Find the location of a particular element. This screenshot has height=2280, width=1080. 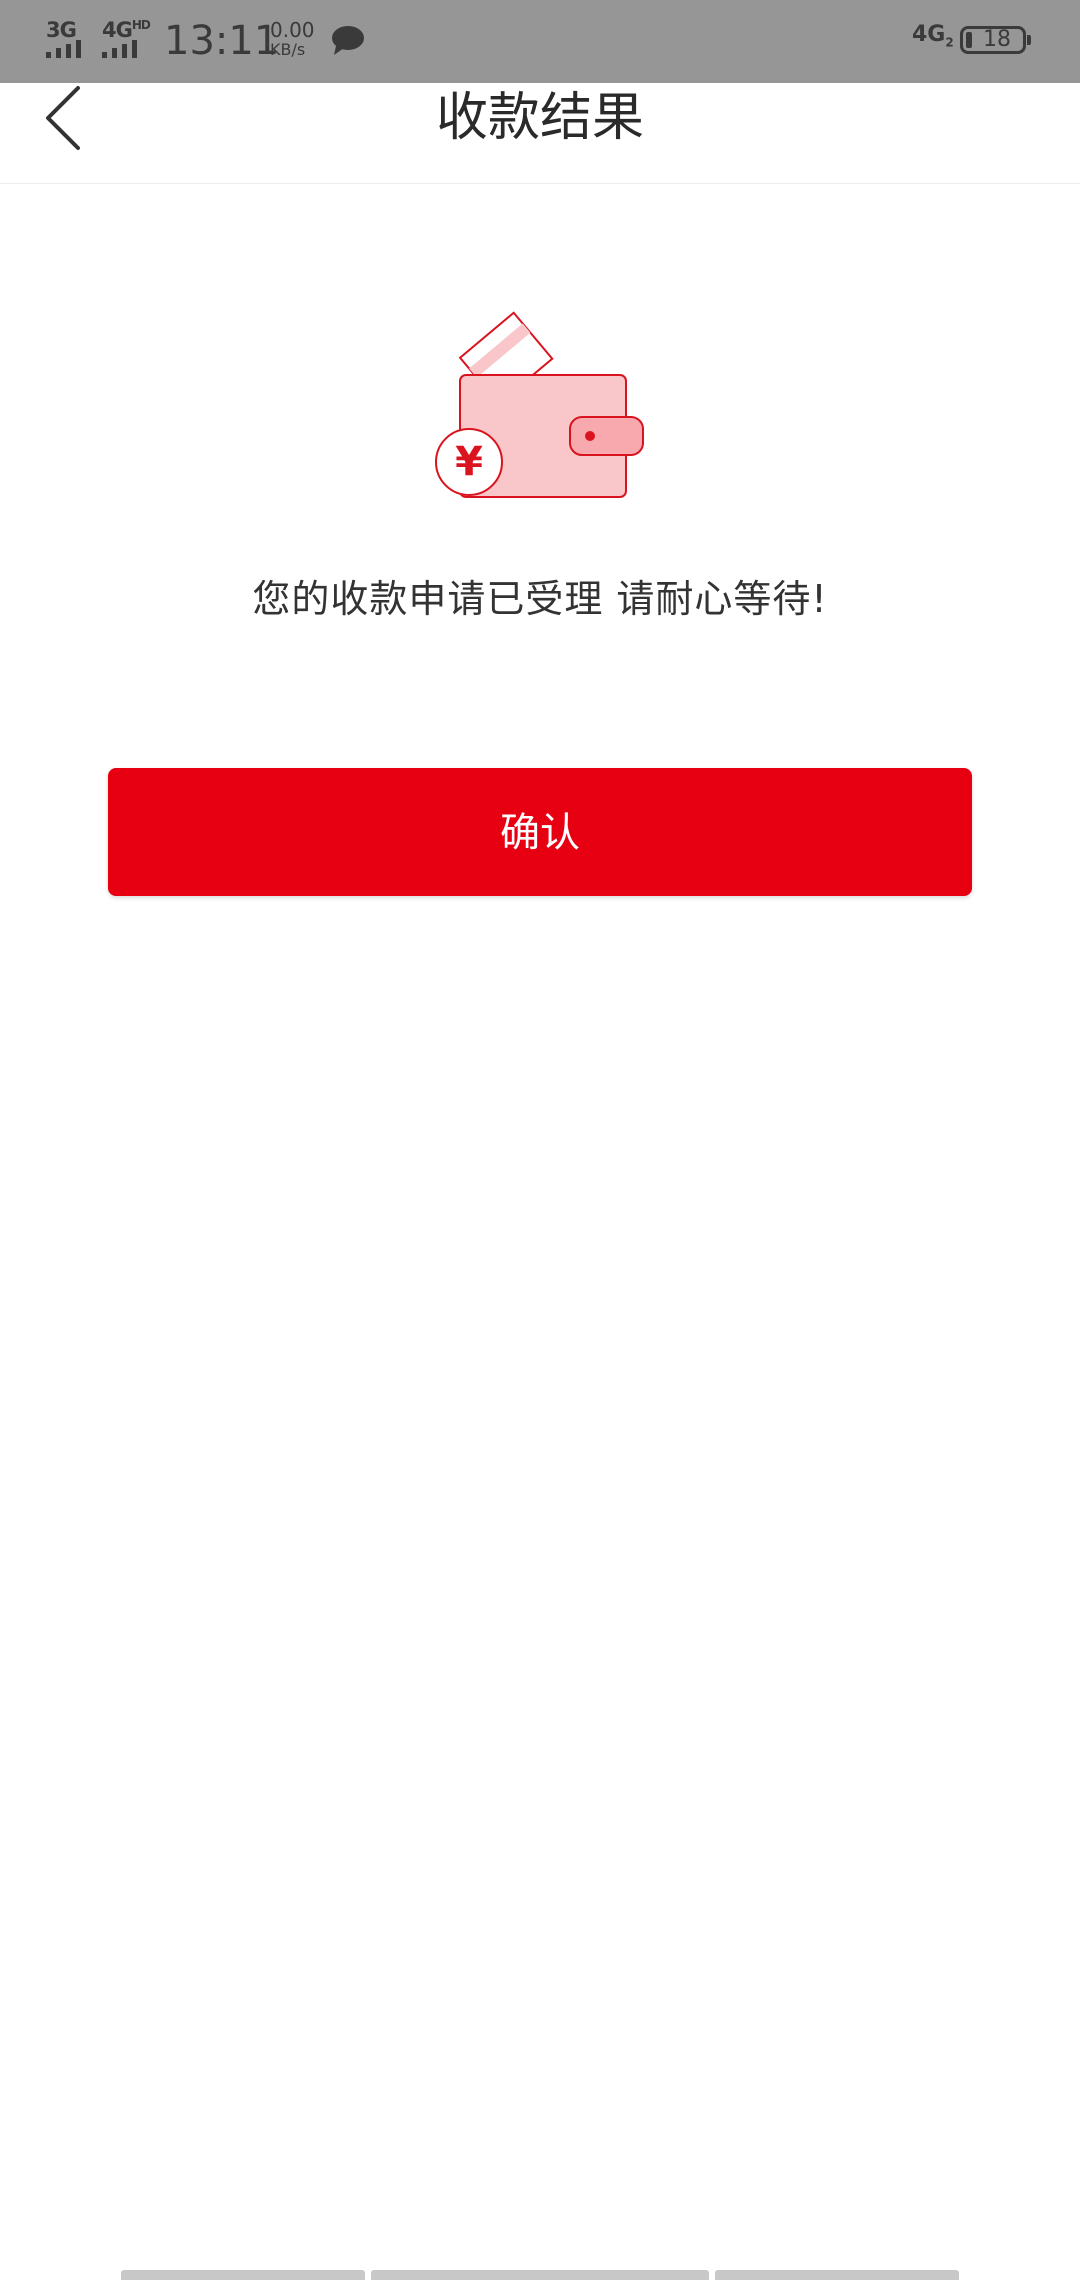

page-title: 收款结果 is located at coordinates (539, 118).